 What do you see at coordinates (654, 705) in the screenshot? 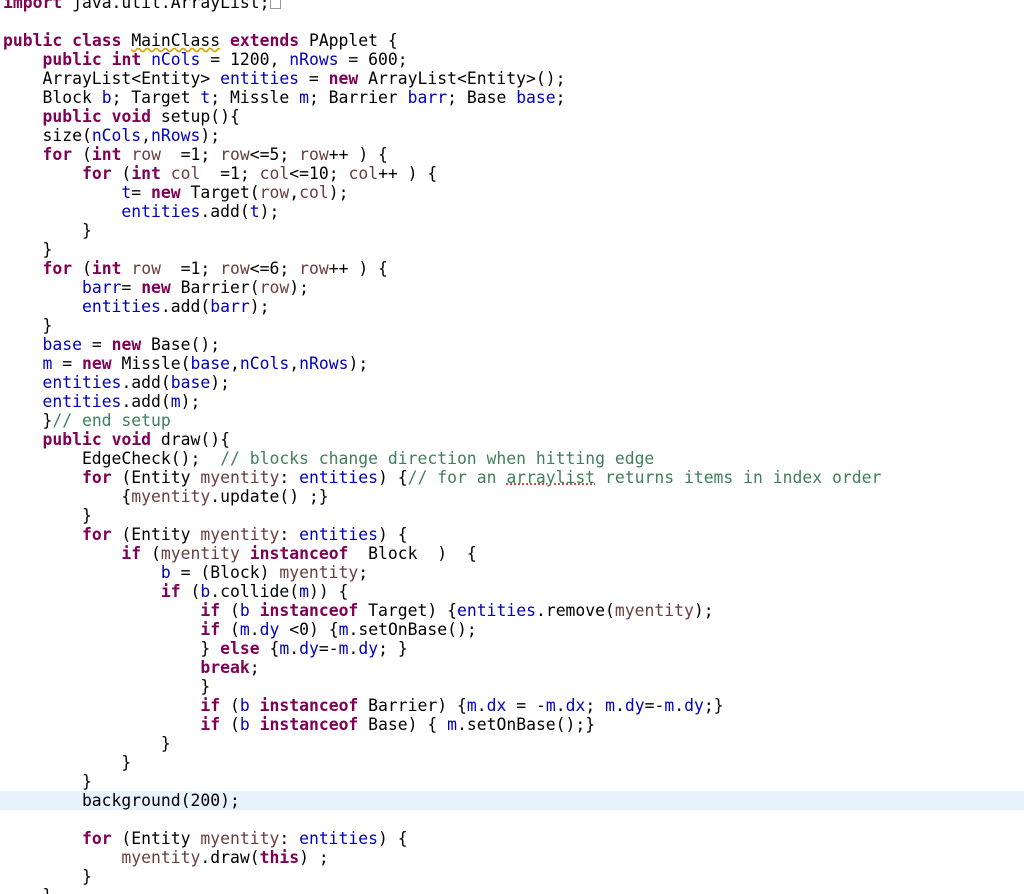
I see `code-token: =-` at bounding box center [654, 705].